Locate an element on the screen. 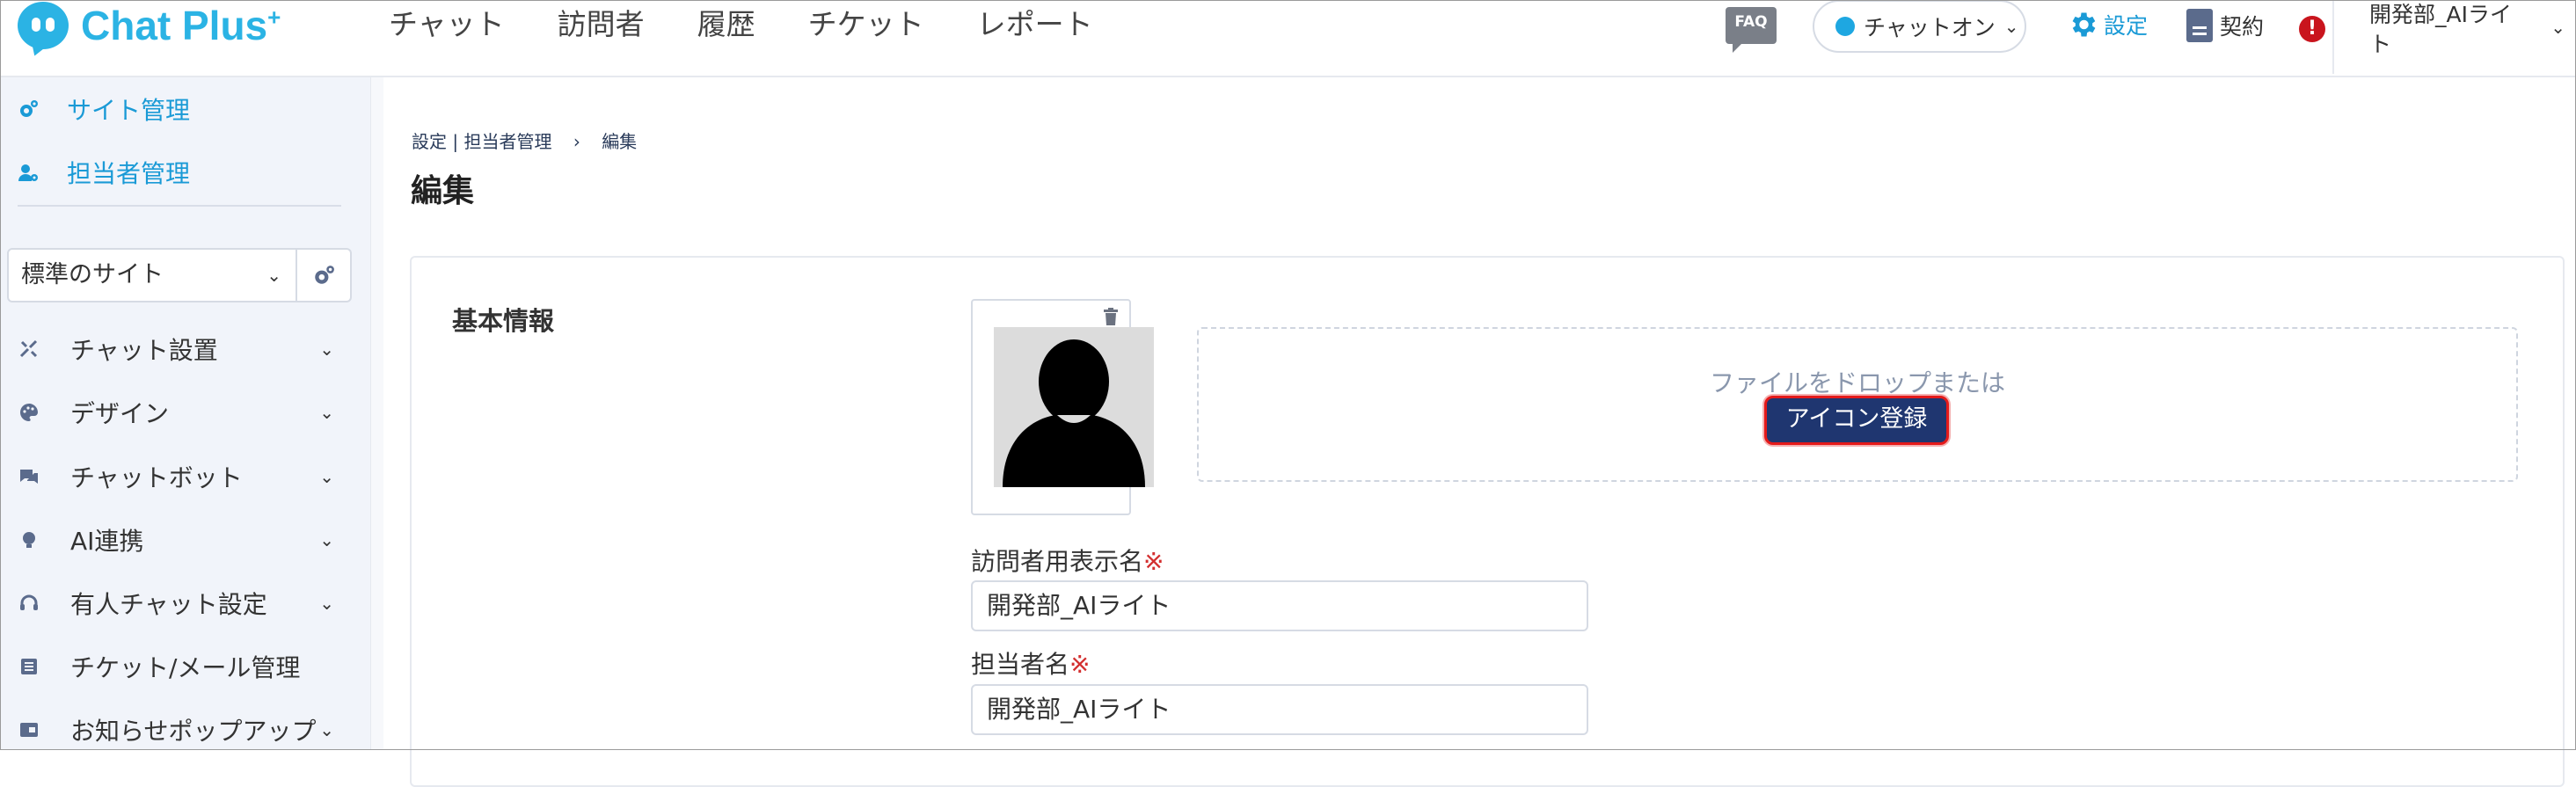  settings-link: 設定 is located at coordinates (2107, 24).